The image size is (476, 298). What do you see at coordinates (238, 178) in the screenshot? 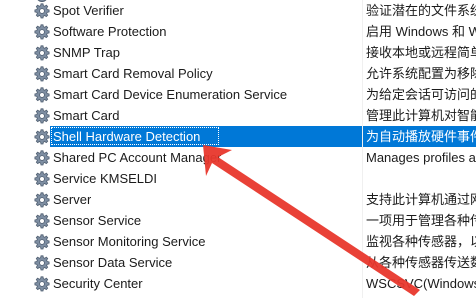
I see `service-row: Service KMSELDI` at bounding box center [238, 178].